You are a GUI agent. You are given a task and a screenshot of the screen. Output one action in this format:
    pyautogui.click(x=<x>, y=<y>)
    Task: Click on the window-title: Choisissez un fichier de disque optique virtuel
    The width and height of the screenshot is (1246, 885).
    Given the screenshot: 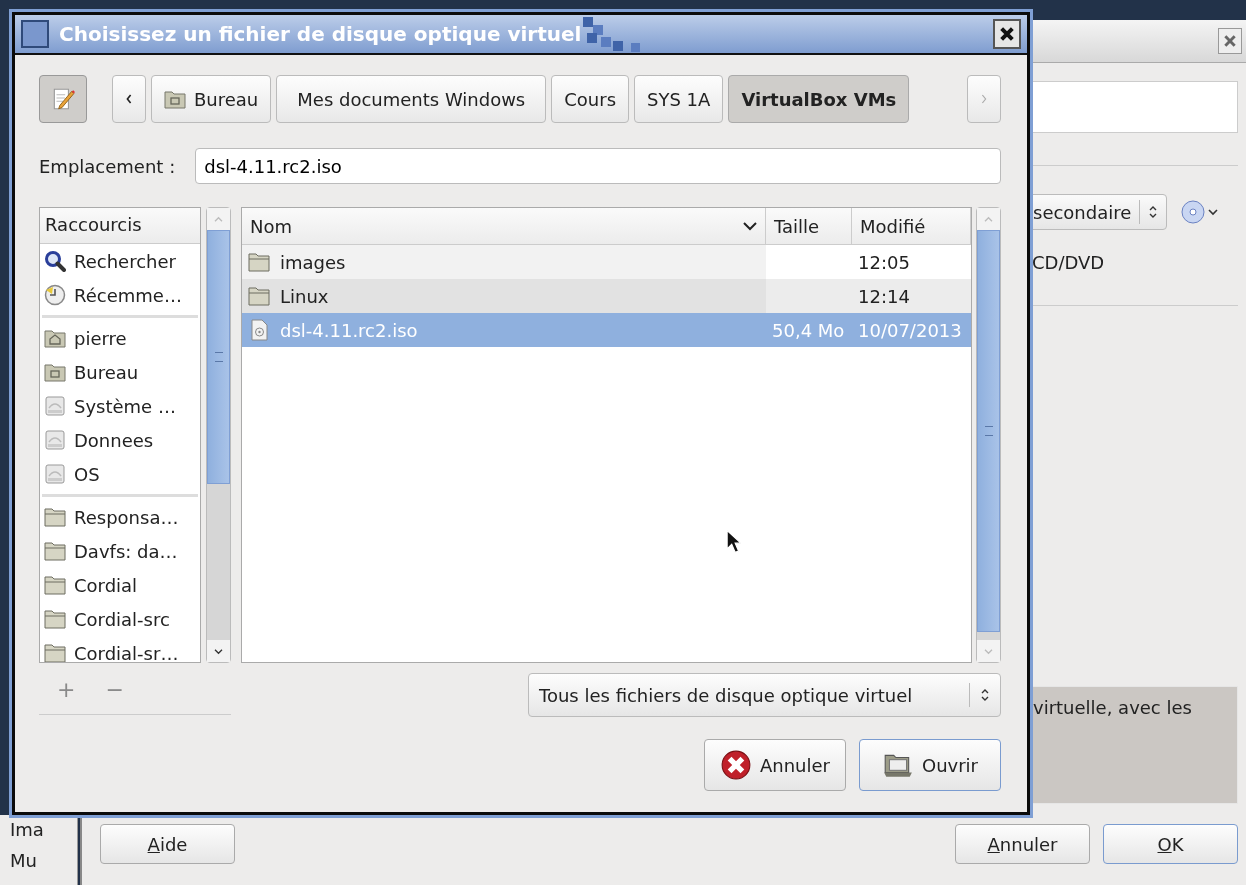 What is the action you would take?
    pyautogui.click(x=320, y=34)
    